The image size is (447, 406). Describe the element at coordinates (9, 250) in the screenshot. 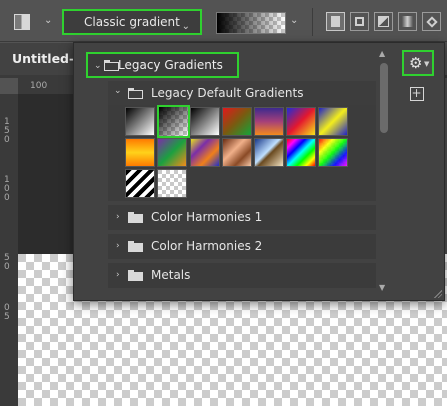

I see `vertical-ruler: 1 5 0 1 0 0 5 0 0 5` at that location.